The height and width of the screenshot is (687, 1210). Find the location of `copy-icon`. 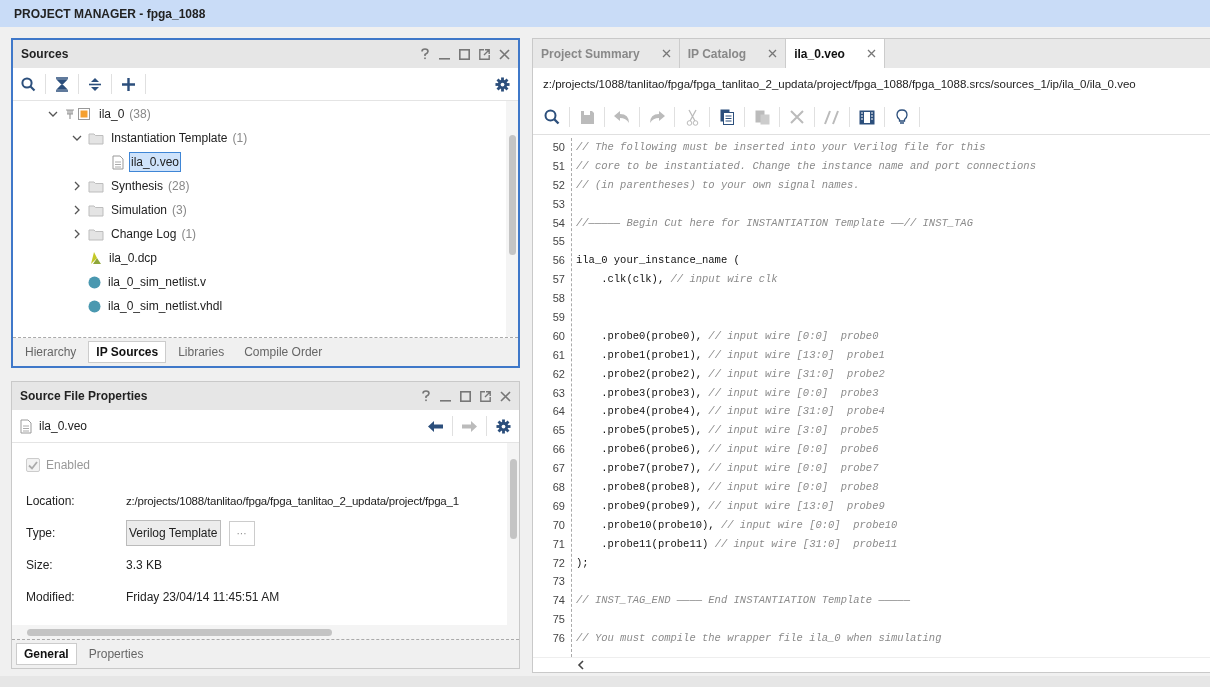

copy-icon is located at coordinates (727, 117).